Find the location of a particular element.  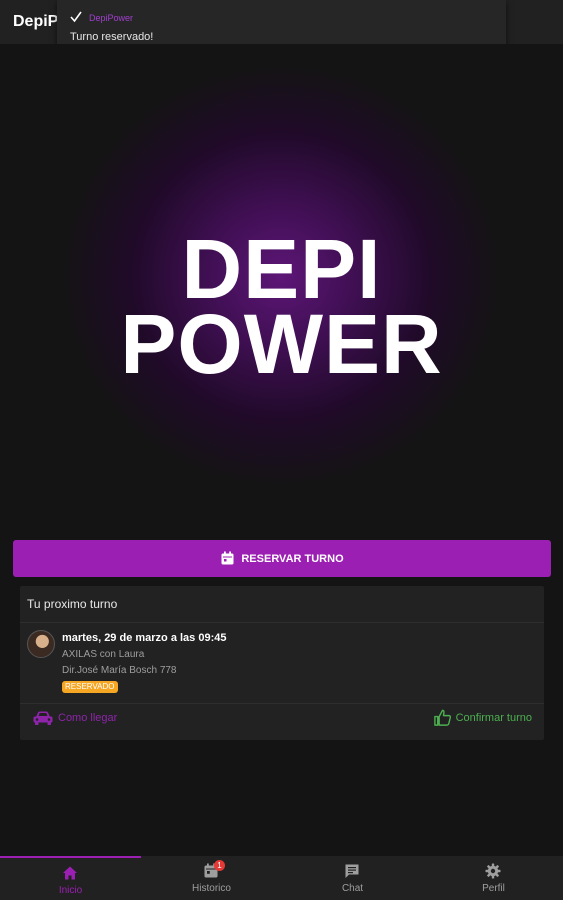

nav-item-chat: Chat is located at coordinates (352, 878).